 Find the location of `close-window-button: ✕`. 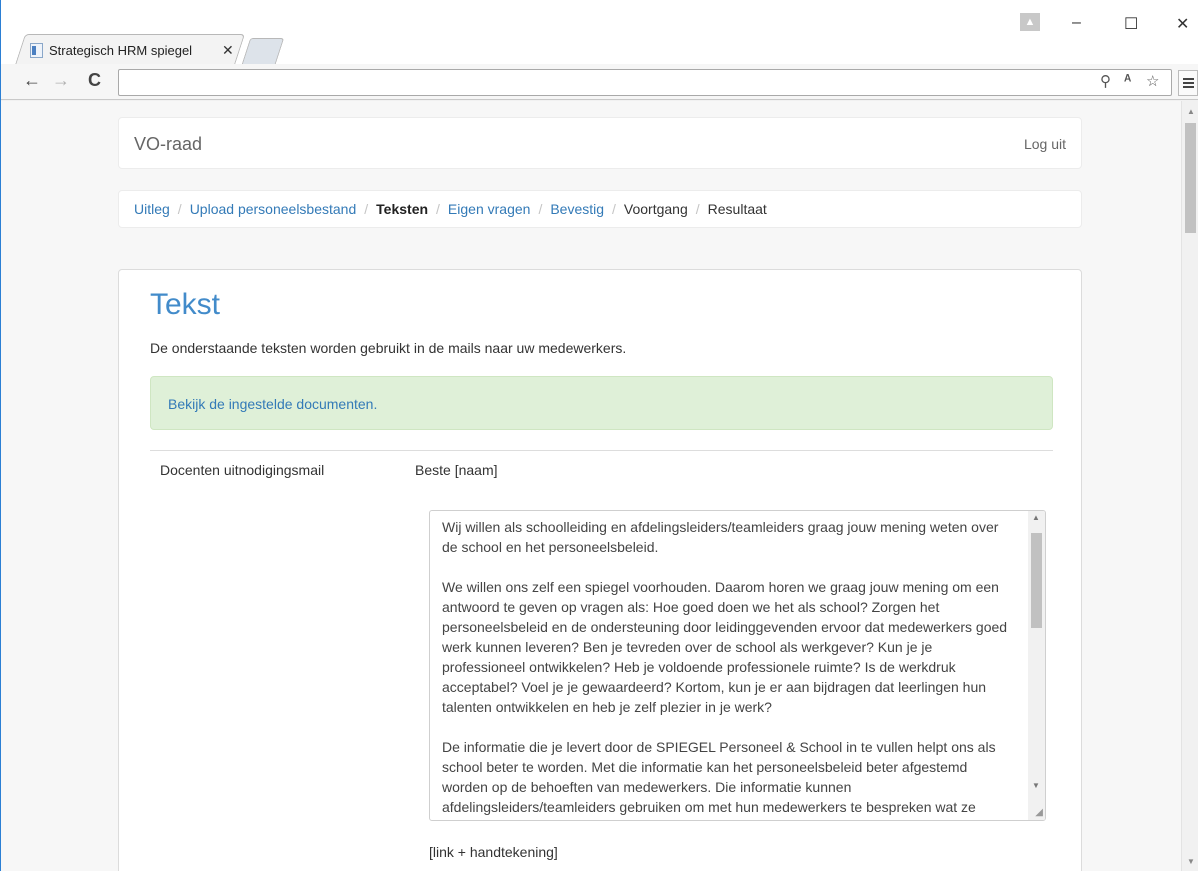

close-window-button: ✕ is located at coordinates (1182, 24).